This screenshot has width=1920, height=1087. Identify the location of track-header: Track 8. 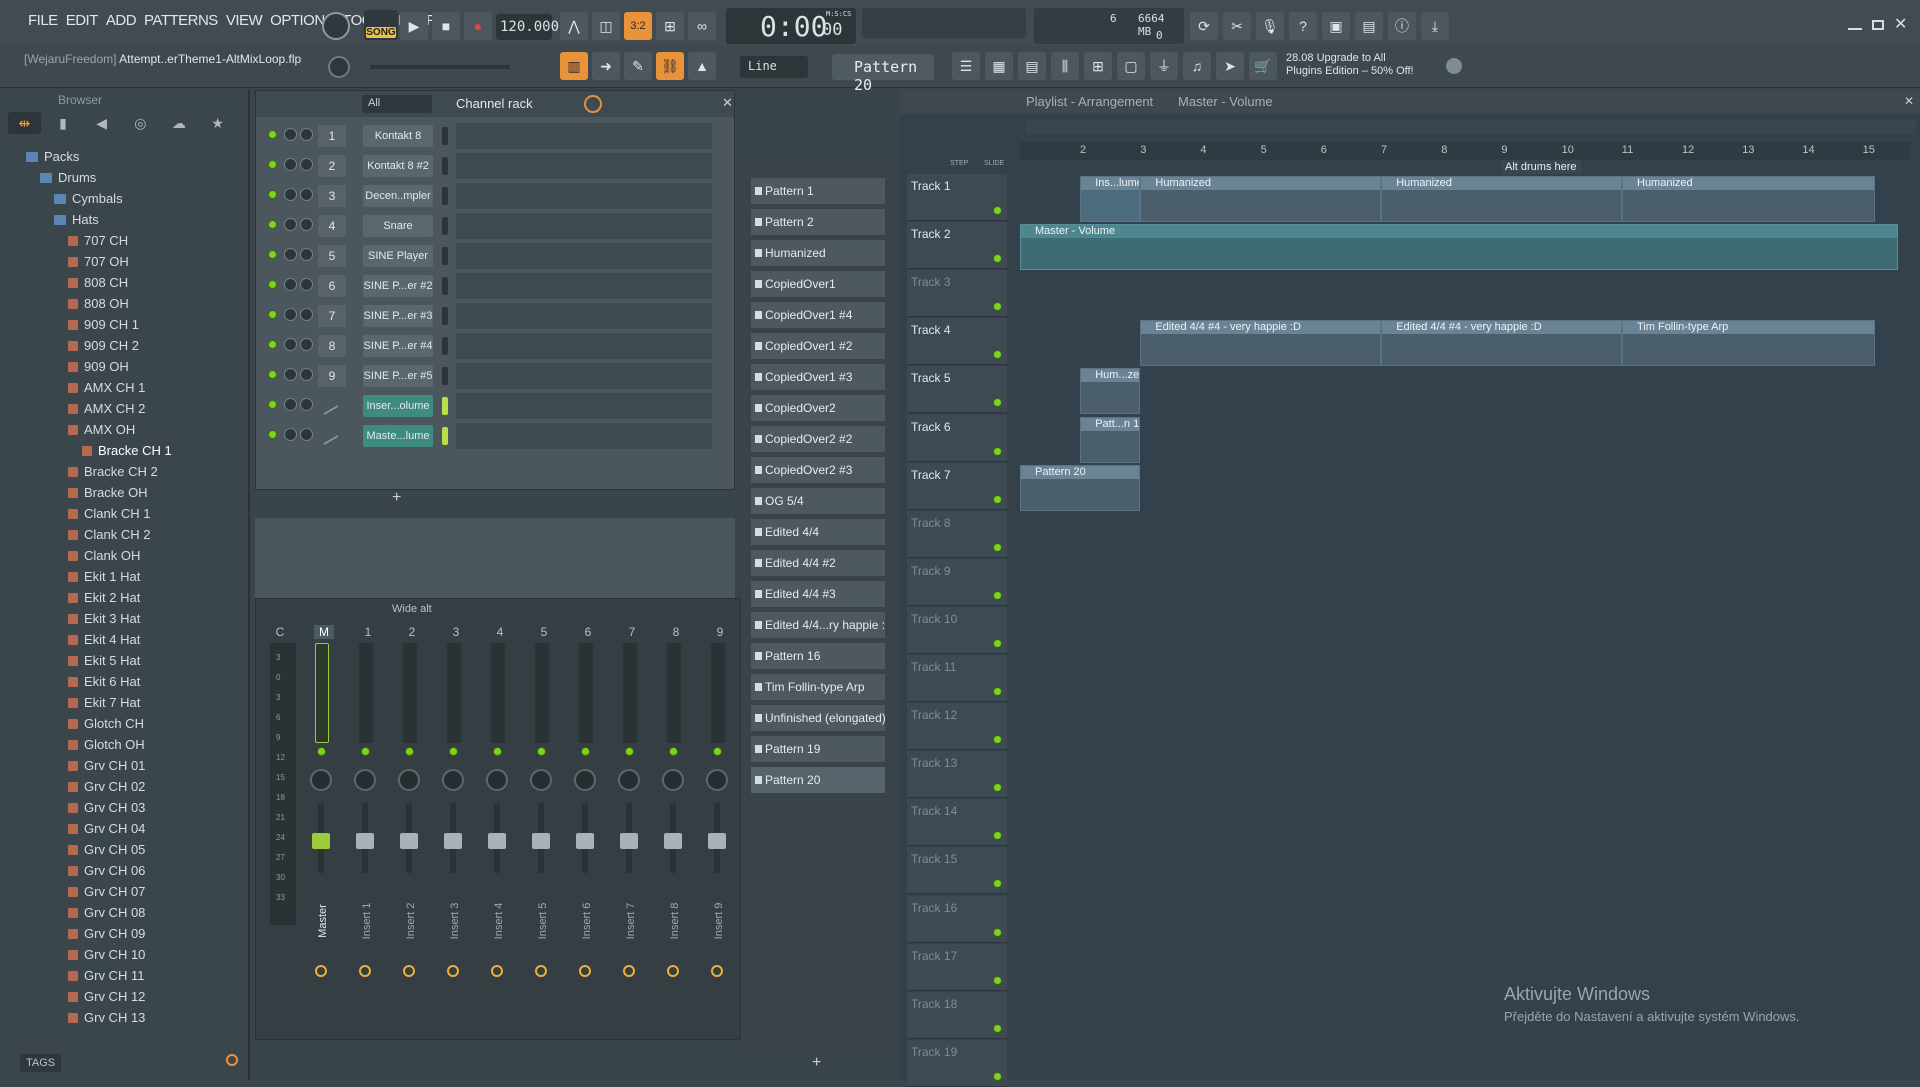
(957, 534).